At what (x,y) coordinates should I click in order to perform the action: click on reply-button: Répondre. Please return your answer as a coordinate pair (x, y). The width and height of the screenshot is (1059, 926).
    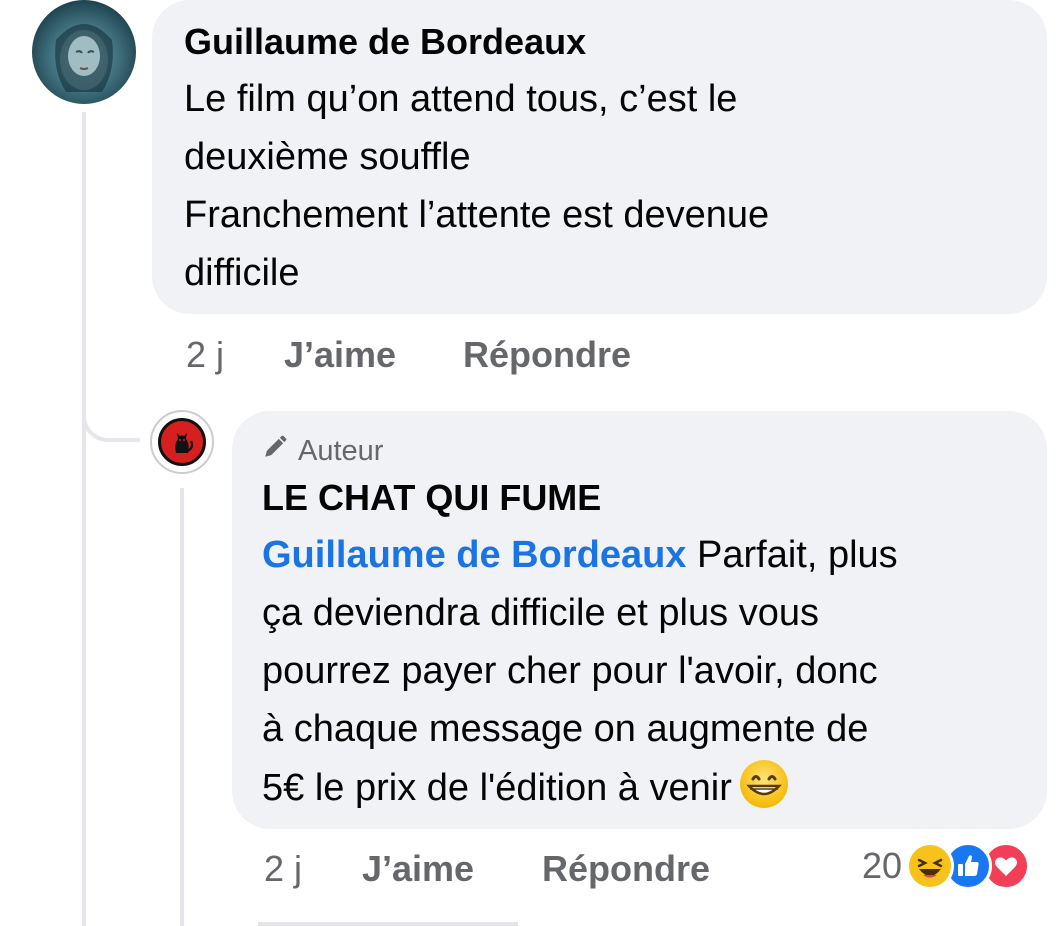
    Looking at the image, I should click on (547, 355).